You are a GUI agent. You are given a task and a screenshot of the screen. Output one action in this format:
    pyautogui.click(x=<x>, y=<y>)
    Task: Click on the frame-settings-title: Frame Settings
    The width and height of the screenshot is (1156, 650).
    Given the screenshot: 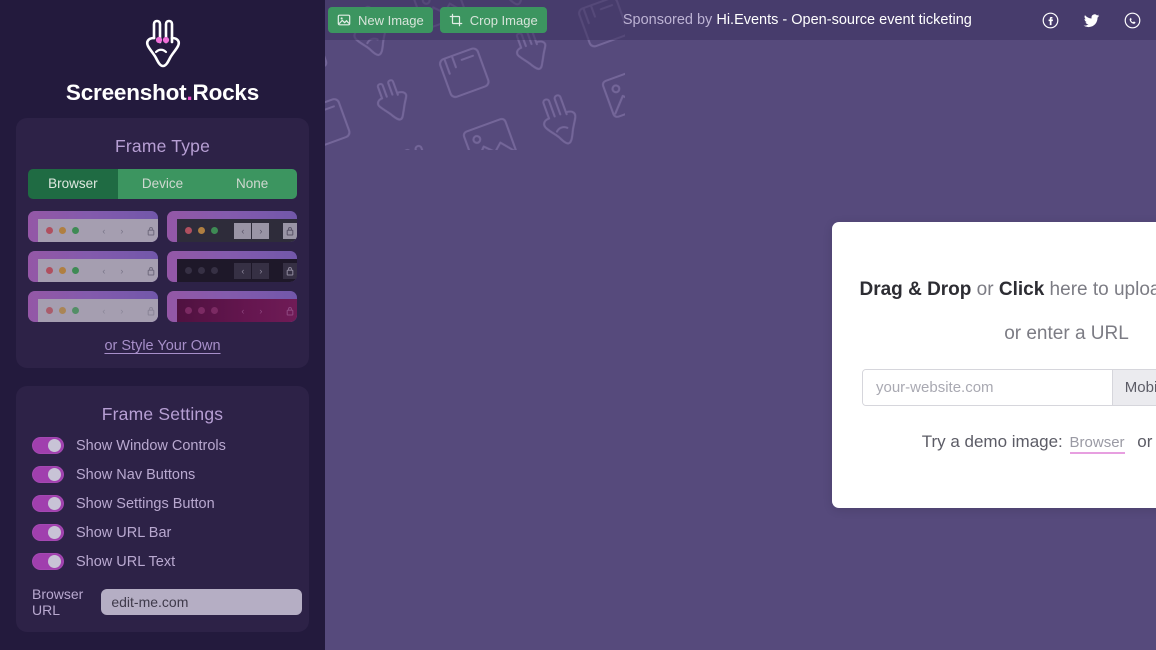 What is the action you would take?
    pyautogui.click(x=162, y=414)
    